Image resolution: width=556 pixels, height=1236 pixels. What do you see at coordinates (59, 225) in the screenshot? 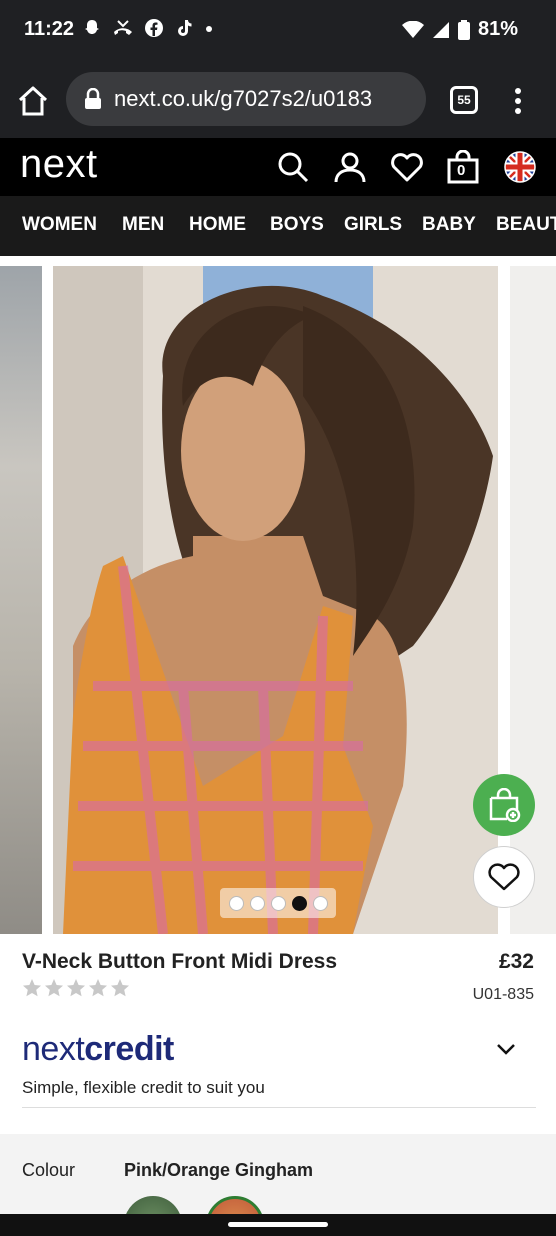
I see `nav-women: WOMEN` at bounding box center [59, 225].